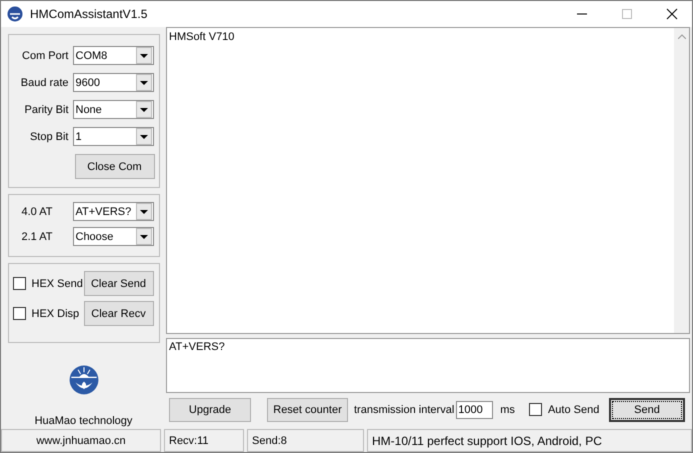 This screenshot has width=693, height=453. What do you see at coordinates (119, 313) in the screenshot?
I see `clear-button: Clear Recv` at bounding box center [119, 313].